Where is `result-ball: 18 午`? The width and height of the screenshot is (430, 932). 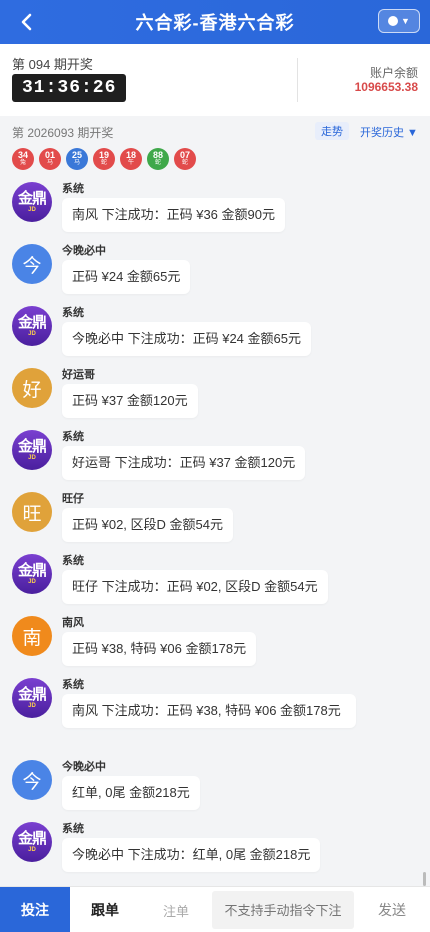
result-ball: 18 午 is located at coordinates (131, 159).